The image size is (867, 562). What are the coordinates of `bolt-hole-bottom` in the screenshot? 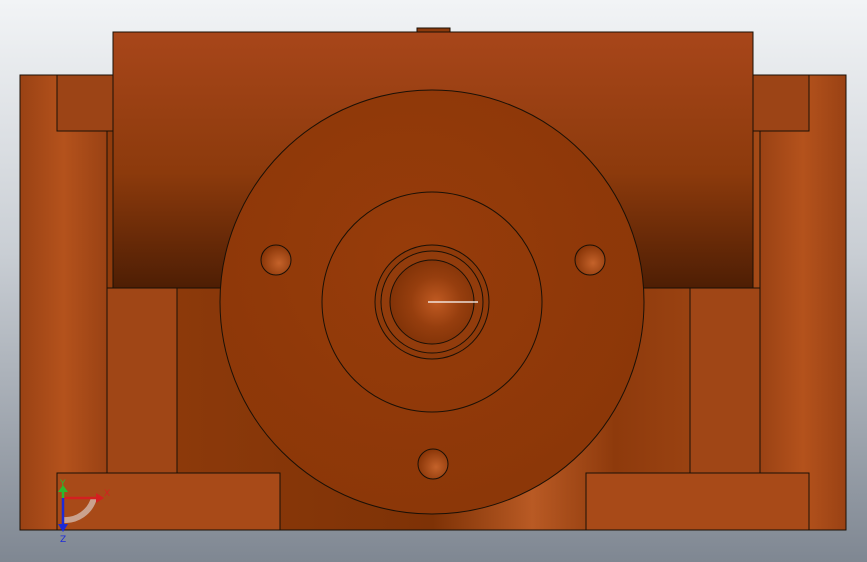 It's located at (433, 464).